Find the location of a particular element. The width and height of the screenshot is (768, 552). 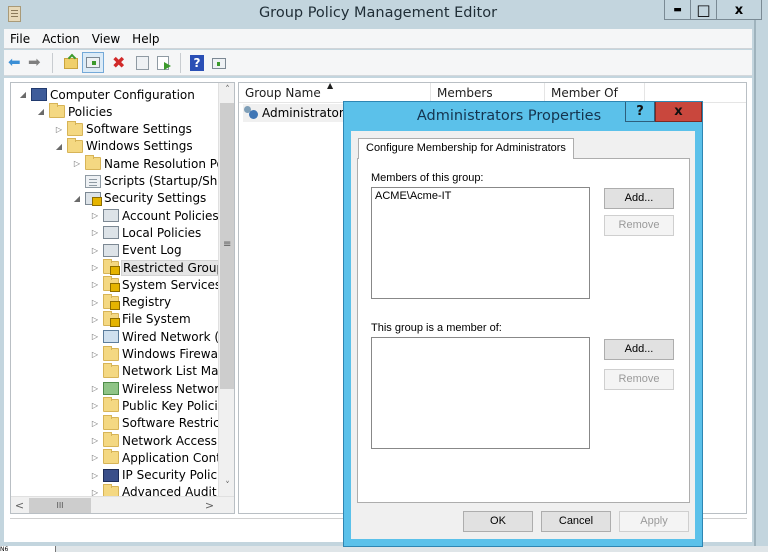

memberof-listbox is located at coordinates (480, 393).